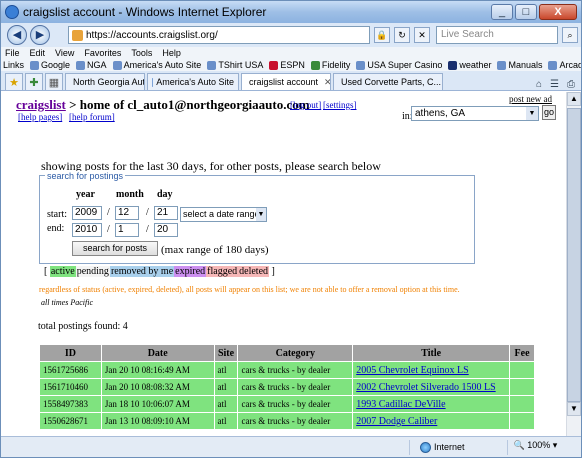 This screenshot has width=582, height=458. What do you see at coordinates (558, 12) in the screenshot?
I see `close-button: X` at bounding box center [558, 12].